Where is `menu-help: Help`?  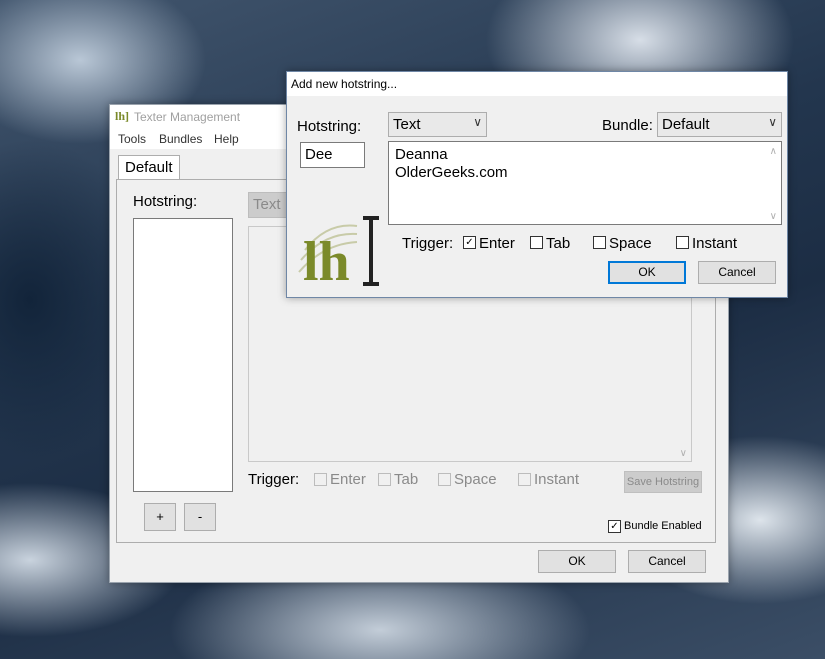
menu-help: Help is located at coordinates (226, 139).